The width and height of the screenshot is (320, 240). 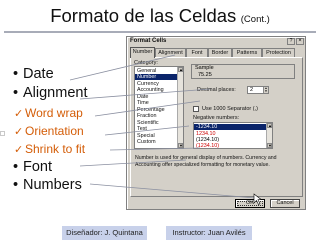 I want to click on sub-bullet-word-wrap: ✓ Word wrap, so click(x=48, y=113).